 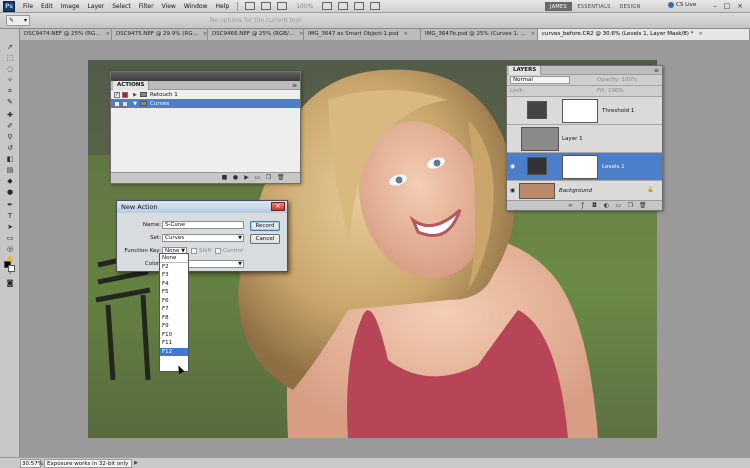 I want to click on new-action-icon: ❐, so click(x=268, y=178).